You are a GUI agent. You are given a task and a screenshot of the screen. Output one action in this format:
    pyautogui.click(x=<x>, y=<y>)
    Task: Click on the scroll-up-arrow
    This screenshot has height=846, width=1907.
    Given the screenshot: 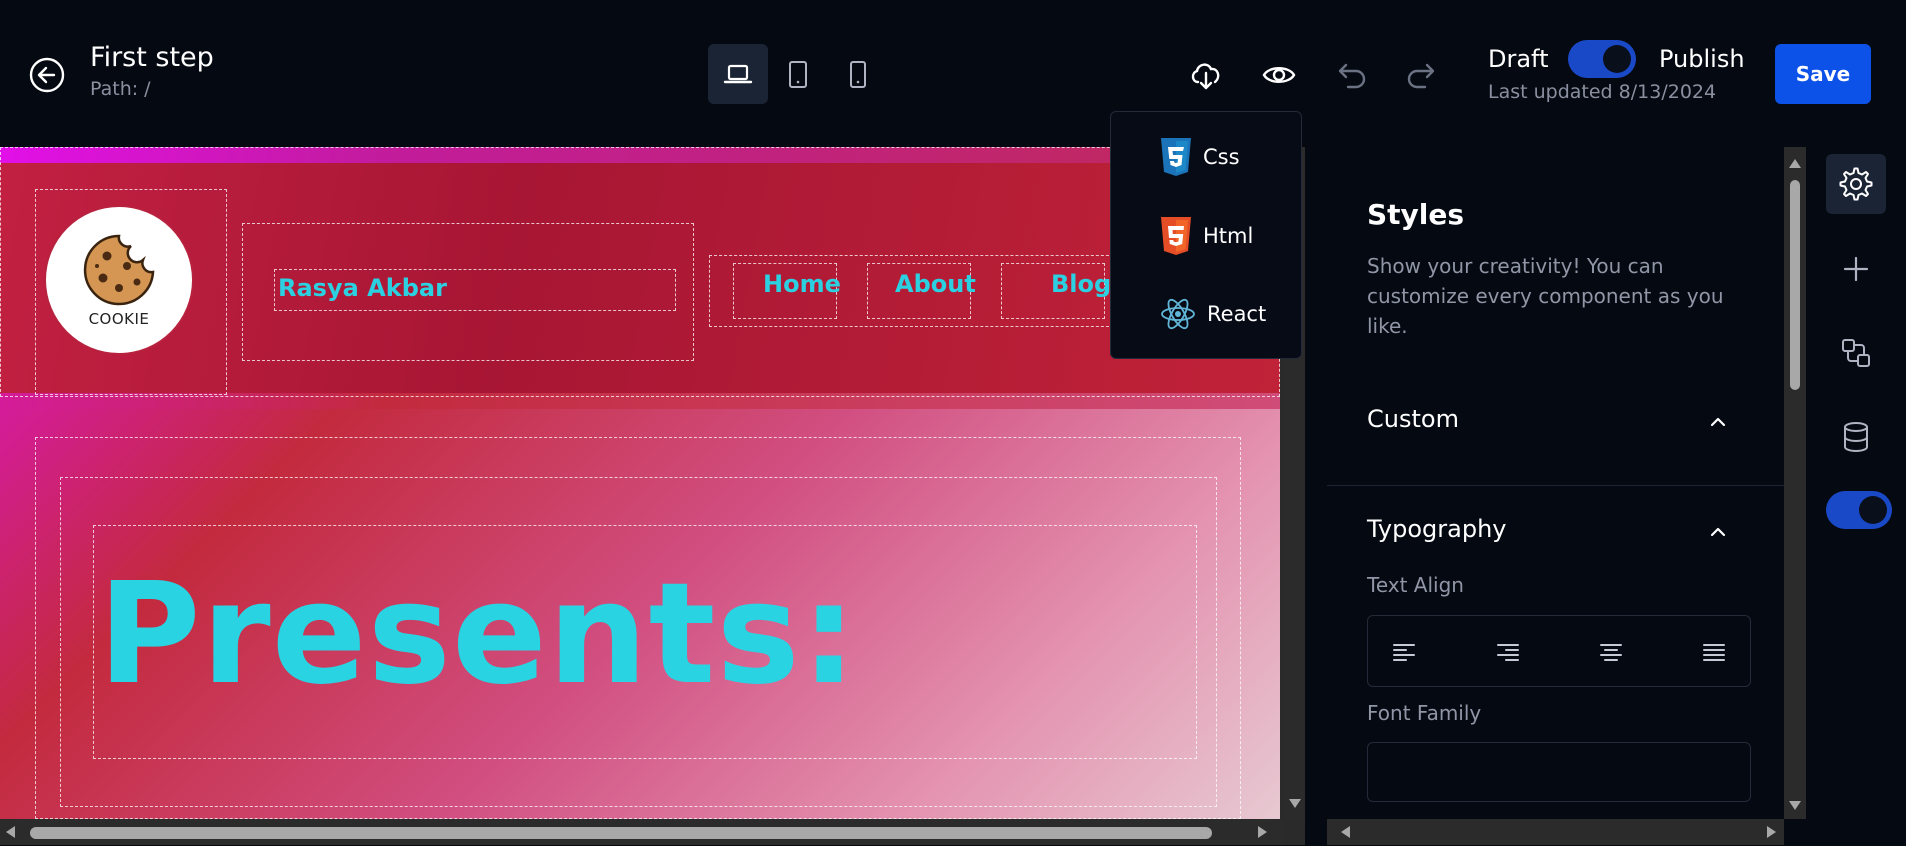 What is the action you would take?
    pyautogui.click(x=1795, y=163)
    